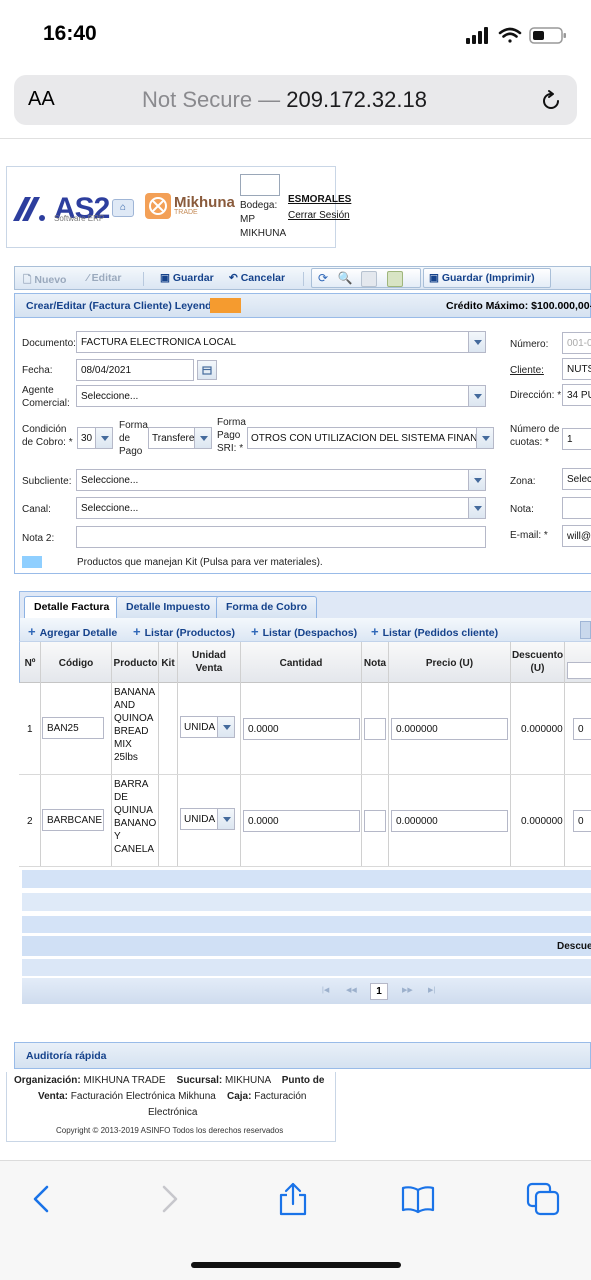 Image resolution: width=591 pixels, height=1280 pixels. I want to click on wifi-icon, so click(510, 35).